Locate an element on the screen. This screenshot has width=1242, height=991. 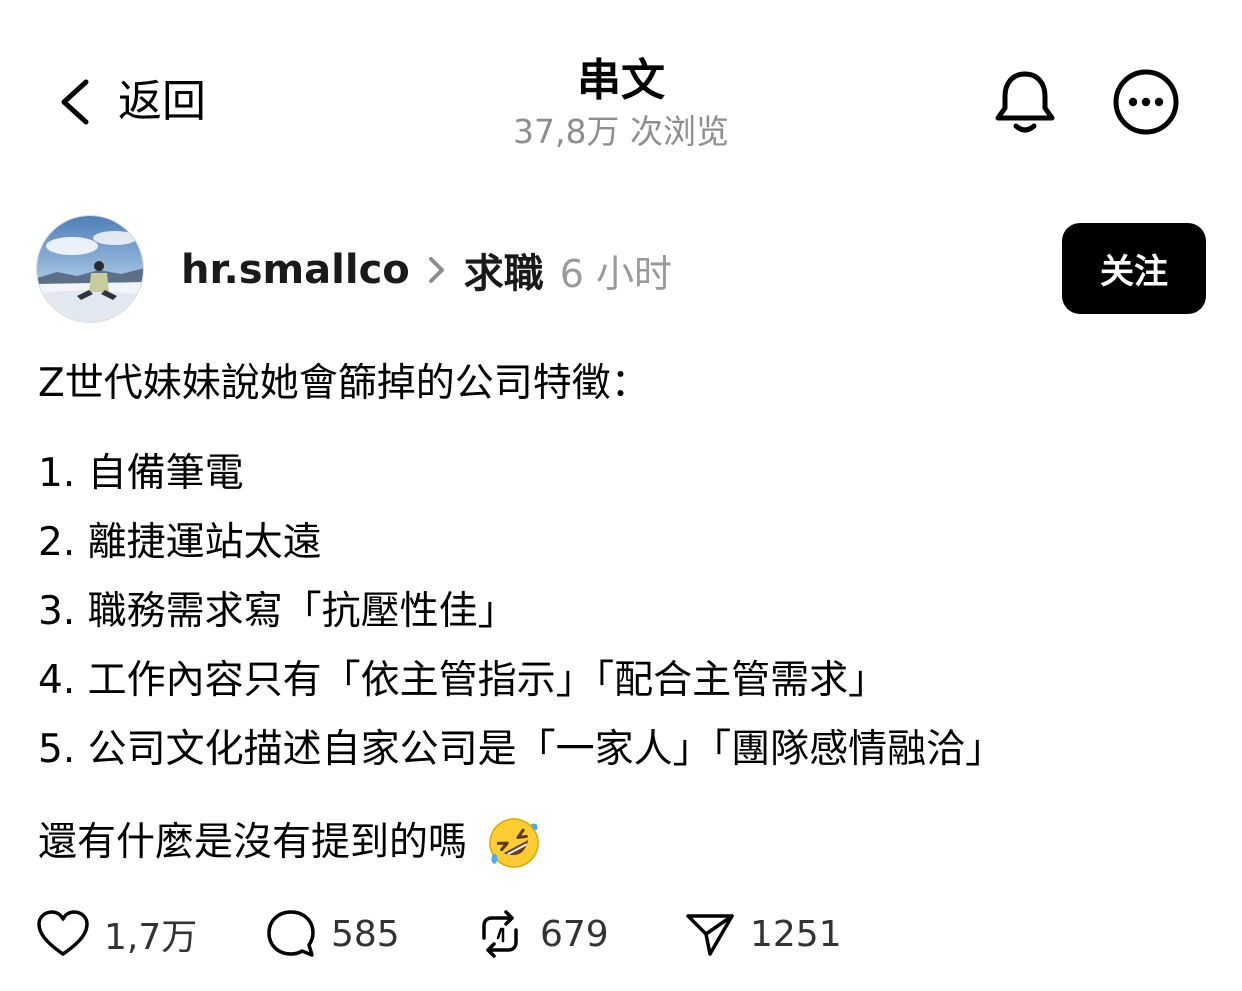
share-button: 1251 is located at coordinates (763, 934).